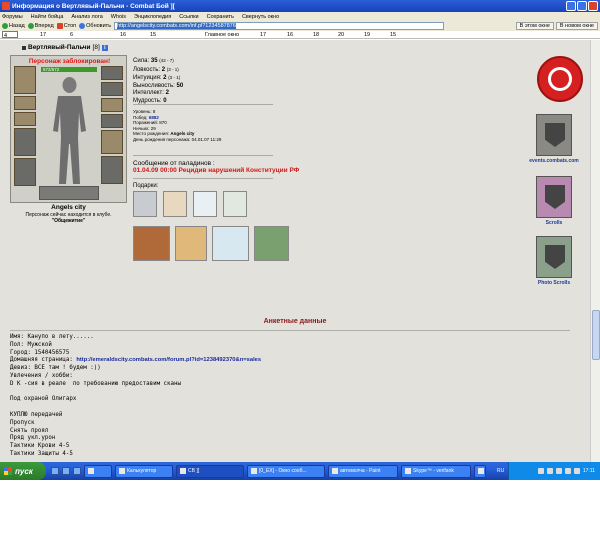 The height and width of the screenshot is (535, 600). I want to click on open-this-window-button: В этом окне, so click(534, 26).